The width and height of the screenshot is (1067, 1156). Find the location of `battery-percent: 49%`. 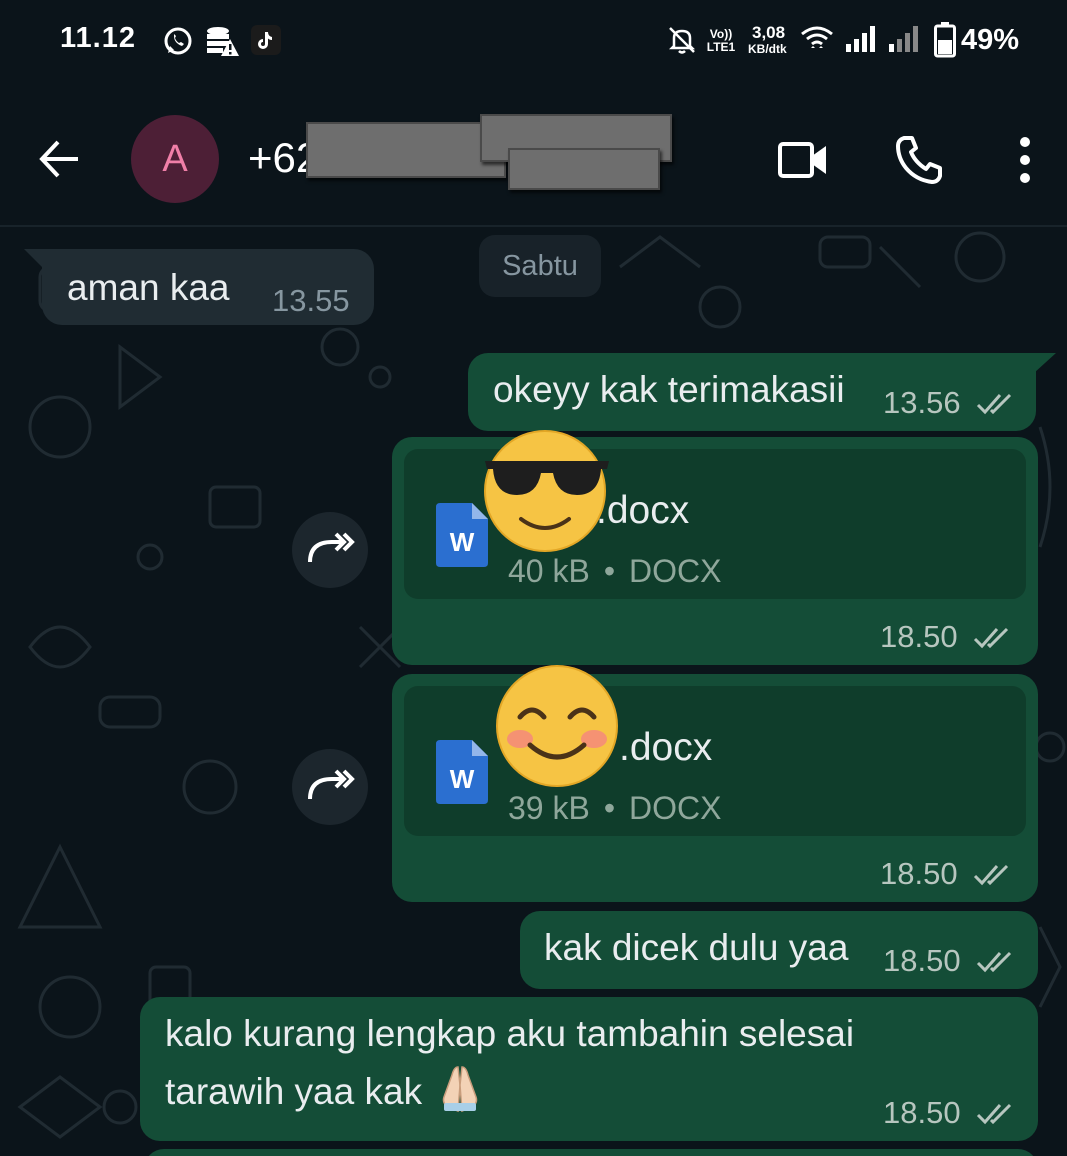

battery-percent: 49% is located at coordinates (989, 40).